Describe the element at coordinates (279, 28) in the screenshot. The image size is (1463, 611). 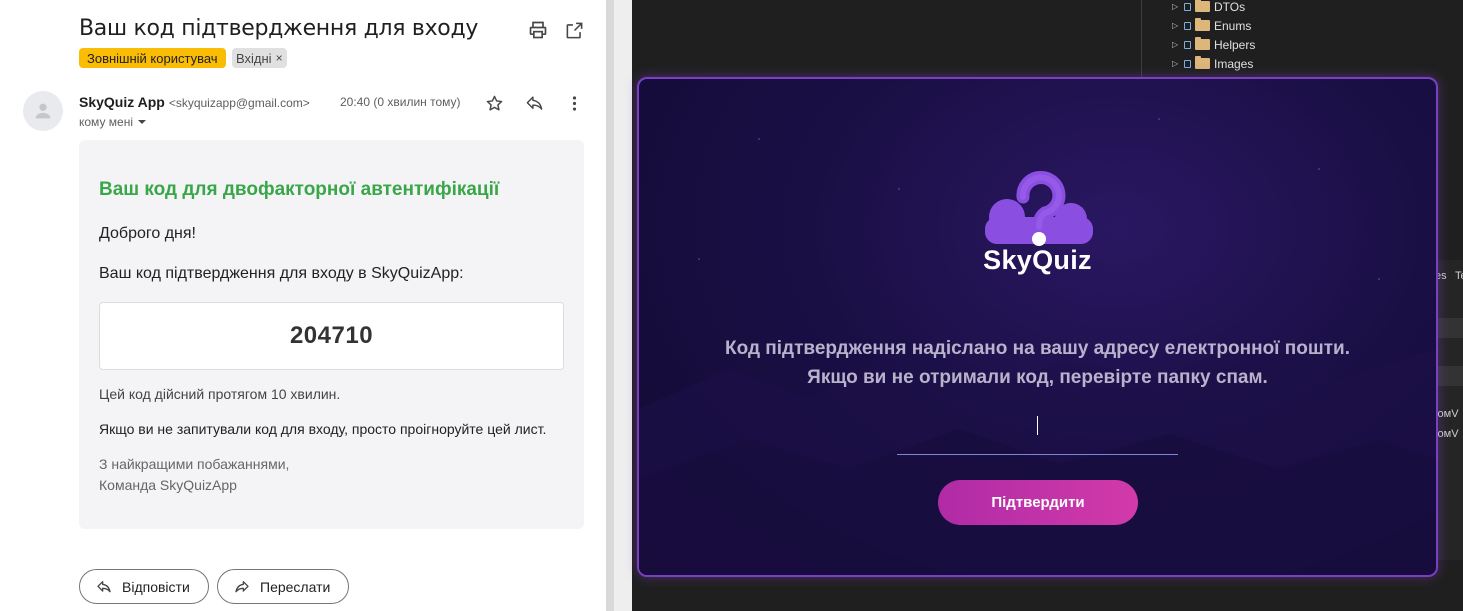
I see `email-subject: Ваш код підтвердження для входу` at that location.